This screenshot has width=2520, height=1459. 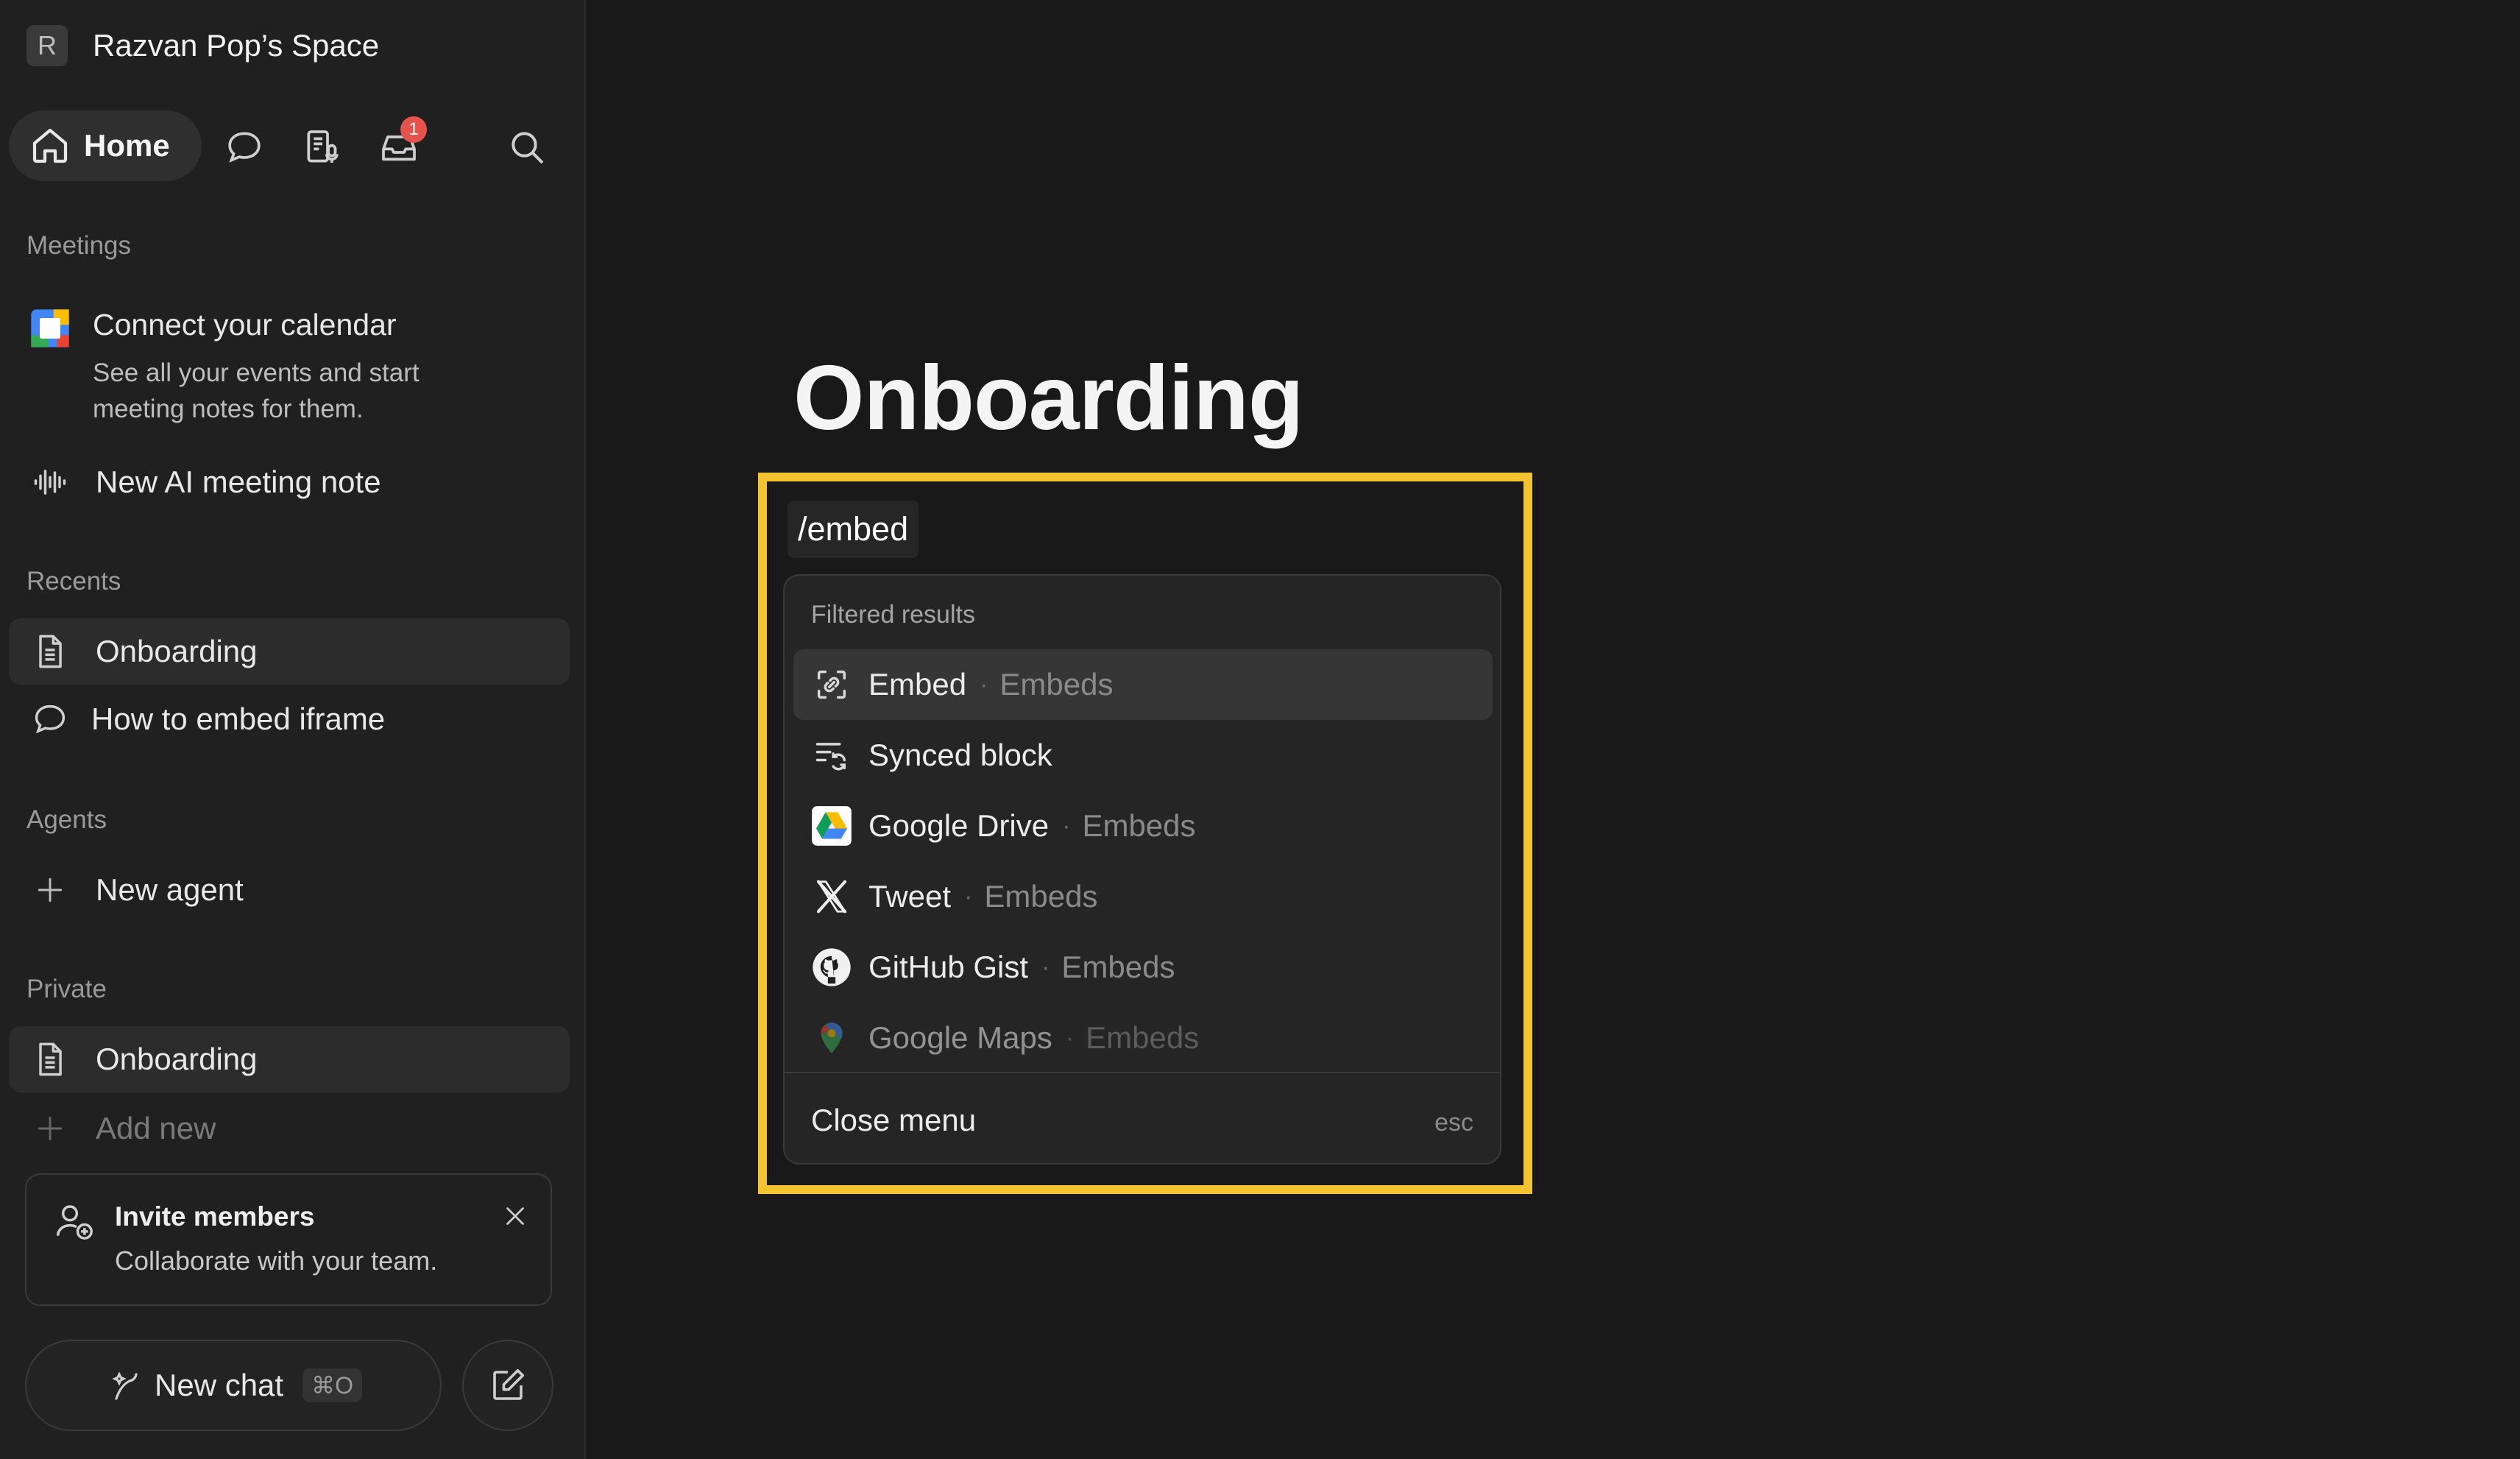 What do you see at coordinates (127, 146) in the screenshot?
I see `home-label: Home` at bounding box center [127, 146].